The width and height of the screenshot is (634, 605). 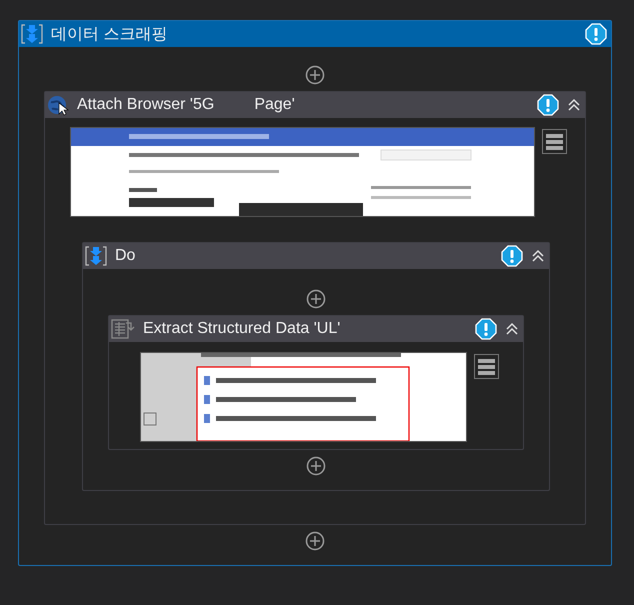 I want to click on activity-title: Do, so click(x=125, y=256).